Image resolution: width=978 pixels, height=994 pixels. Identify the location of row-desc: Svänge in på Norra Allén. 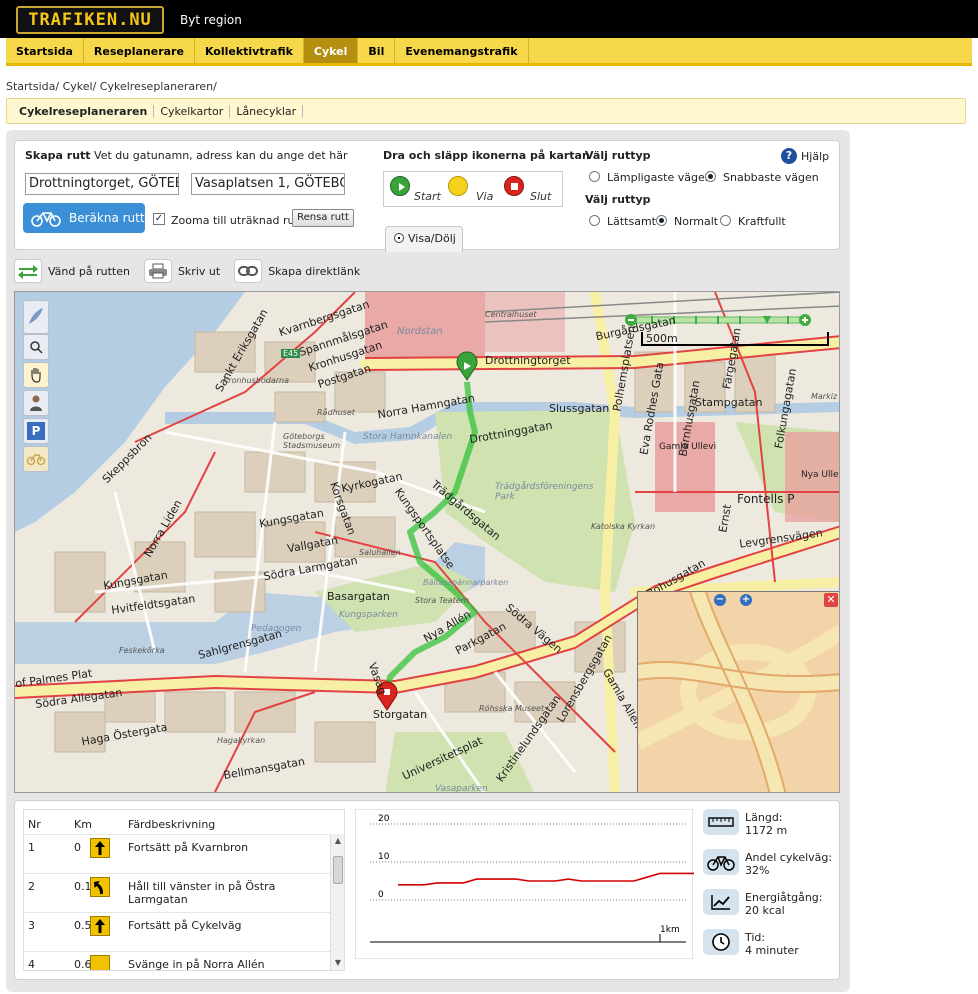
(196, 964).